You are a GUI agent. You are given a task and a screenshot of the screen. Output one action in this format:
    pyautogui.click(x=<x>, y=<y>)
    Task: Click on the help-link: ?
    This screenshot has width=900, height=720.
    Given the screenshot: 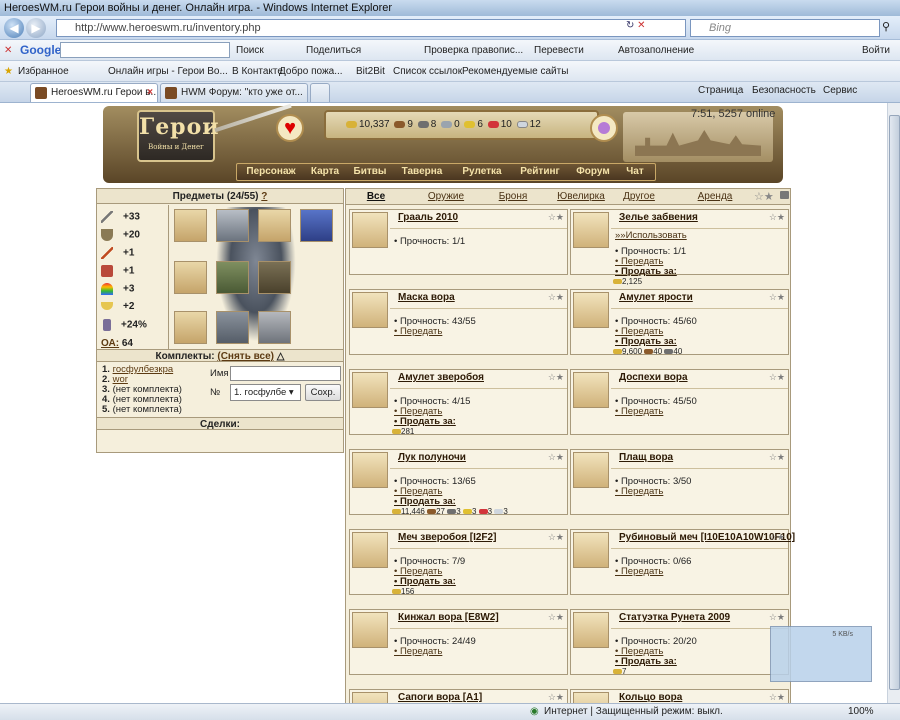 What is the action you would take?
    pyautogui.click(x=264, y=196)
    